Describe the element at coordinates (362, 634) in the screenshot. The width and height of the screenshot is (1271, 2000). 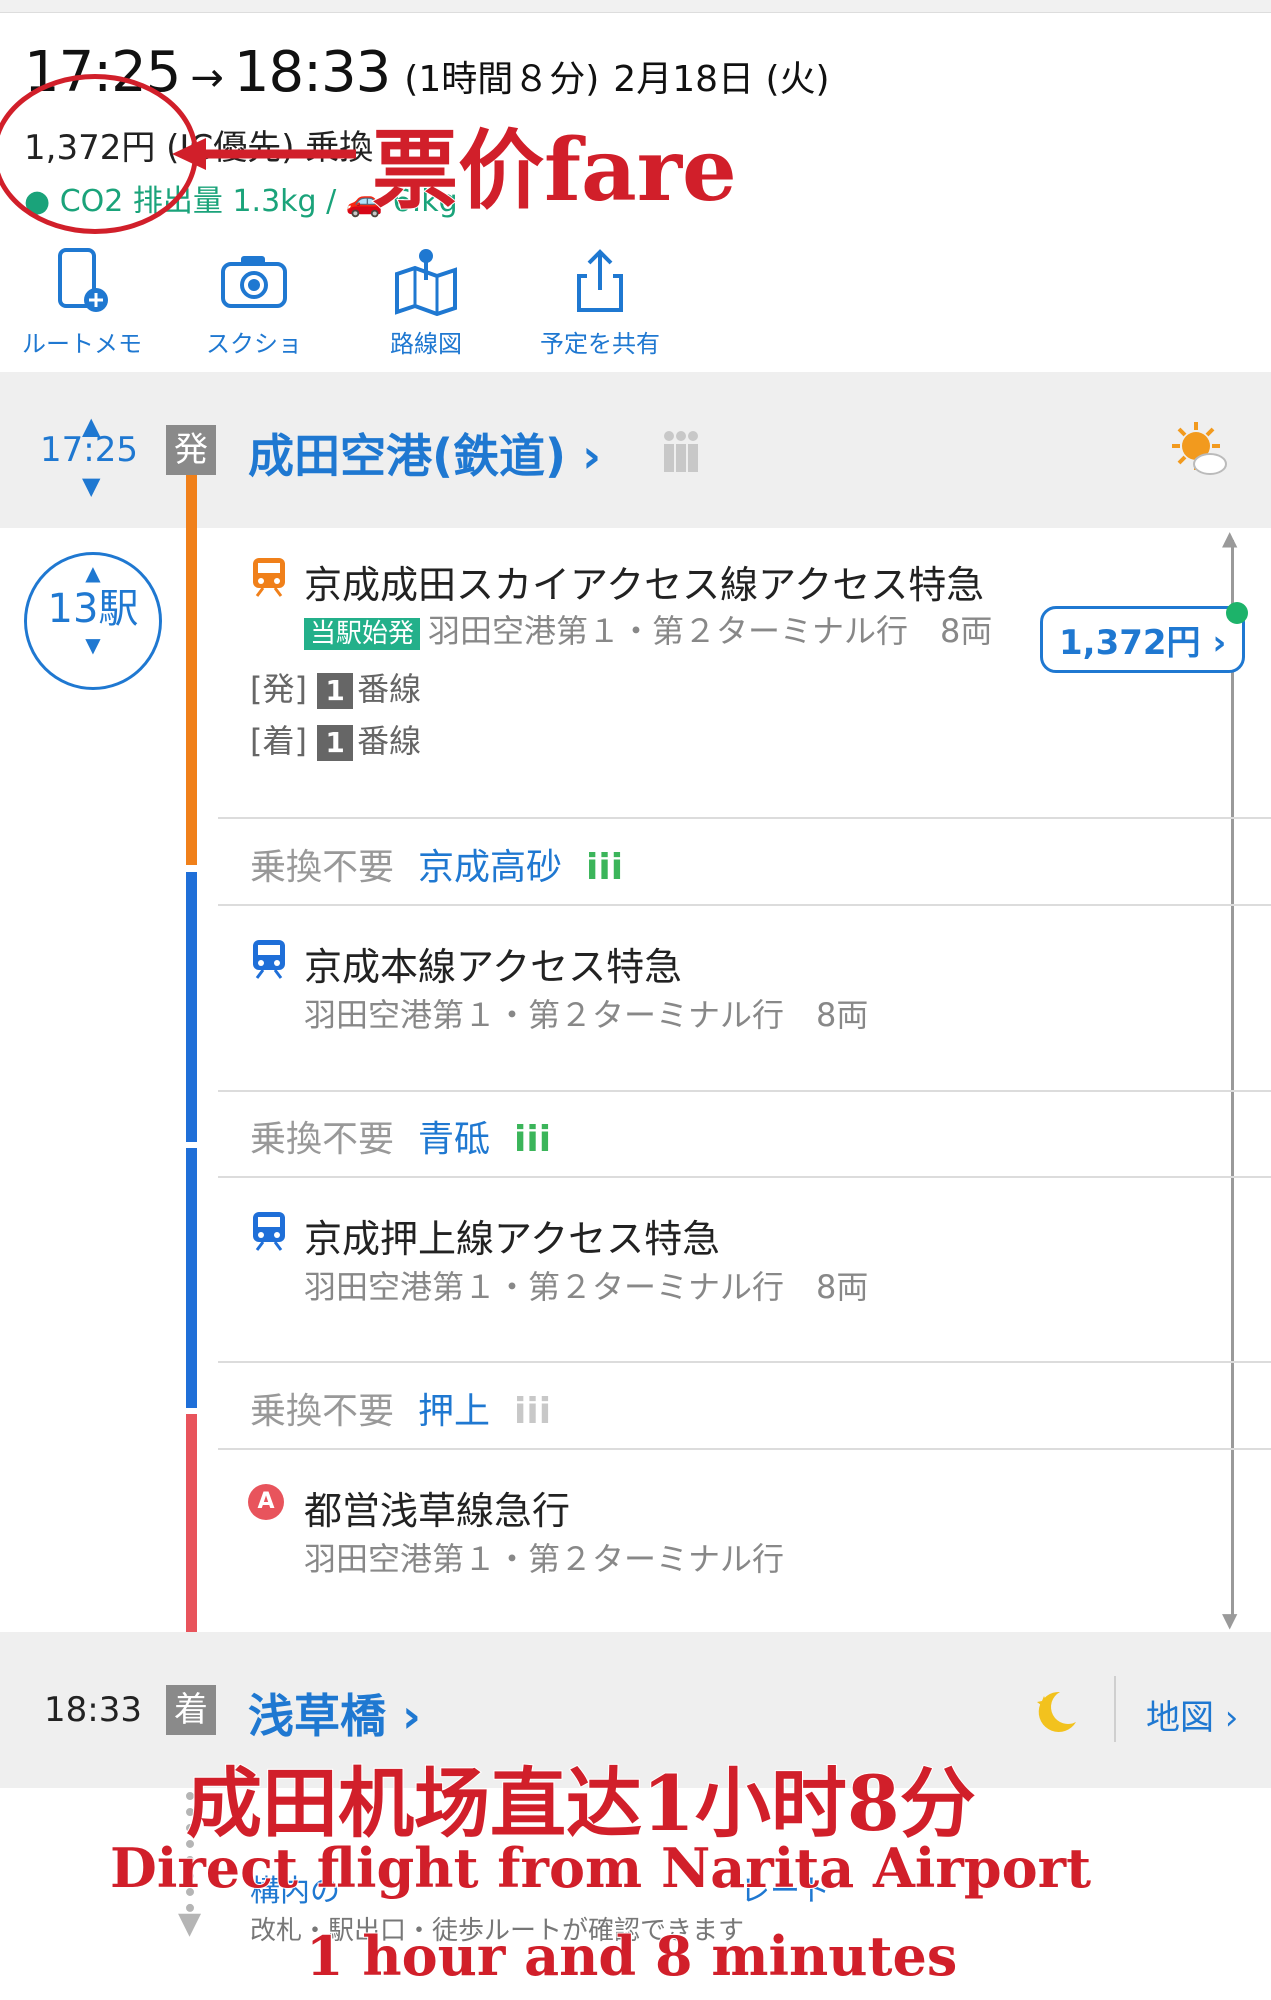
I see `first-station-badge: 当駅始発` at that location.